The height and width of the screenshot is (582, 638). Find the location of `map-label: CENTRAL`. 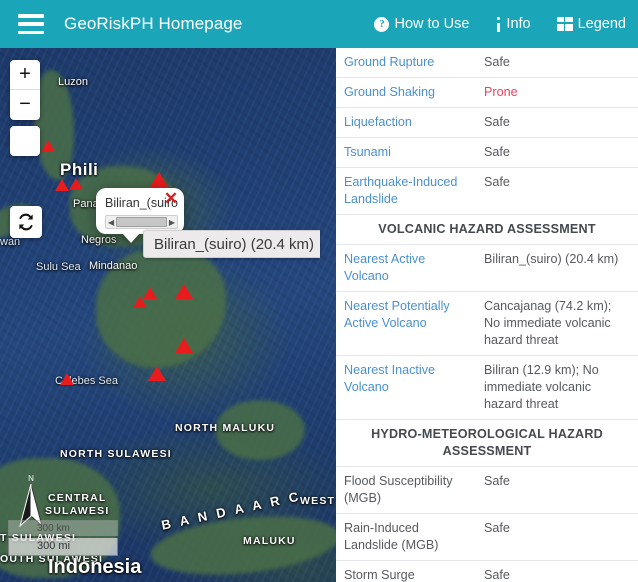

map-label: CENTRAL is located at coordinates (77, 498).